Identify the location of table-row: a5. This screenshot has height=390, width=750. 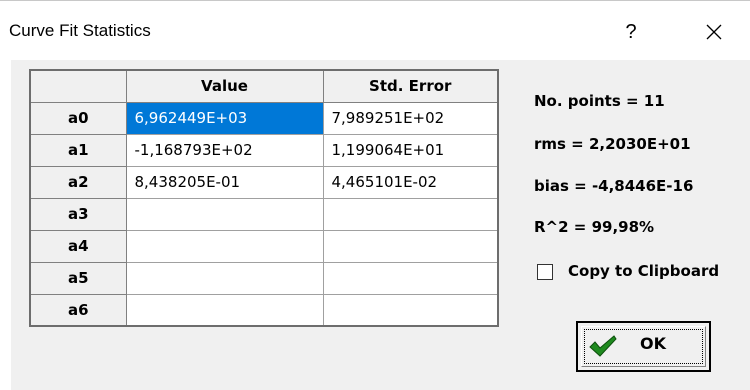
(264, 278).